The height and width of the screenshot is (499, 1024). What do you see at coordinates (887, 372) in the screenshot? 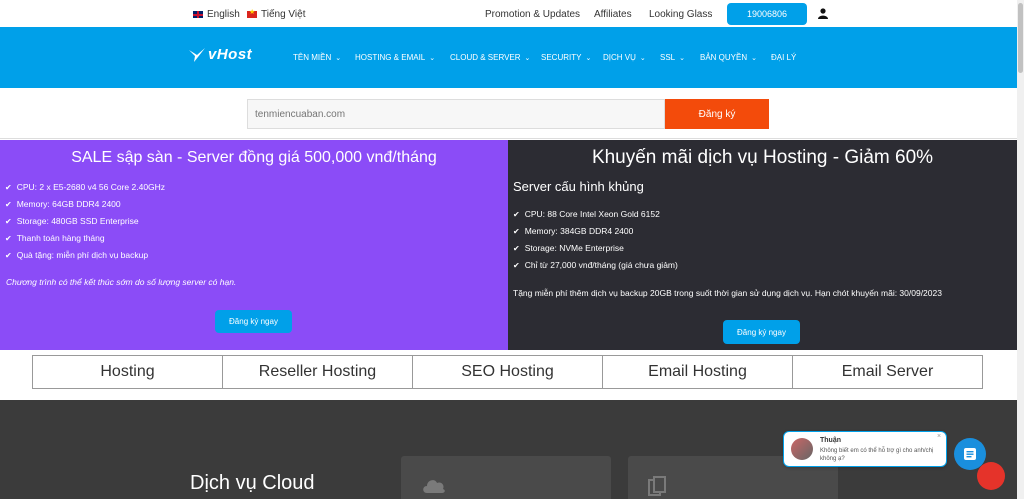
I see `tab-email-server: Email Server` at bounding box center [887, 372].